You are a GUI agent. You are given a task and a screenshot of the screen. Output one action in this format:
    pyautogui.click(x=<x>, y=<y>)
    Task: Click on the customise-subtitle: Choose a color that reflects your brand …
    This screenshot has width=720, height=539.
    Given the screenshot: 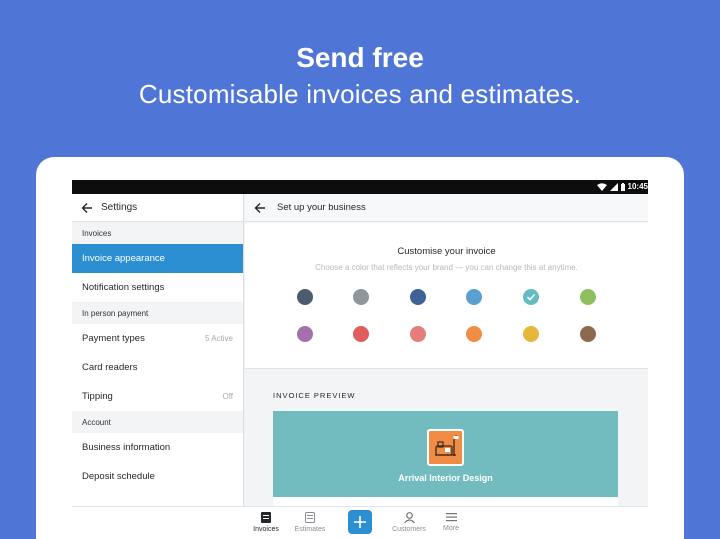 What is the action you would take?
    pyautogui.click(x=446, y=267)
    